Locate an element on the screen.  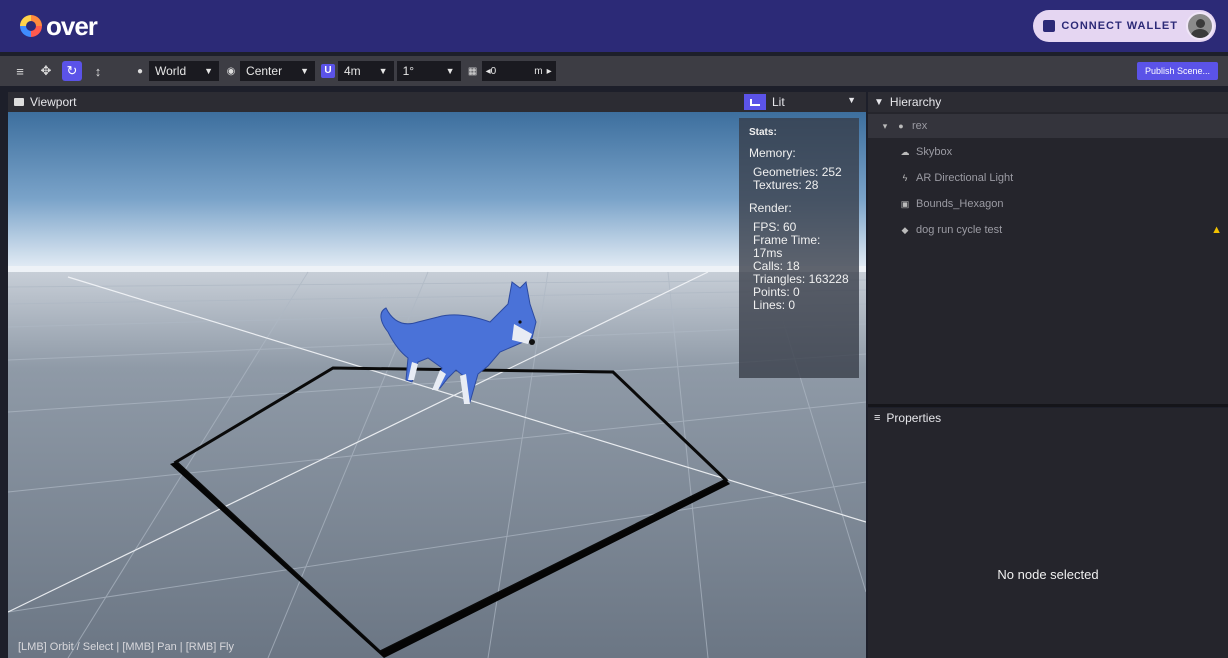
bounds-icon: ▣ is located at coordinates (905, 203).